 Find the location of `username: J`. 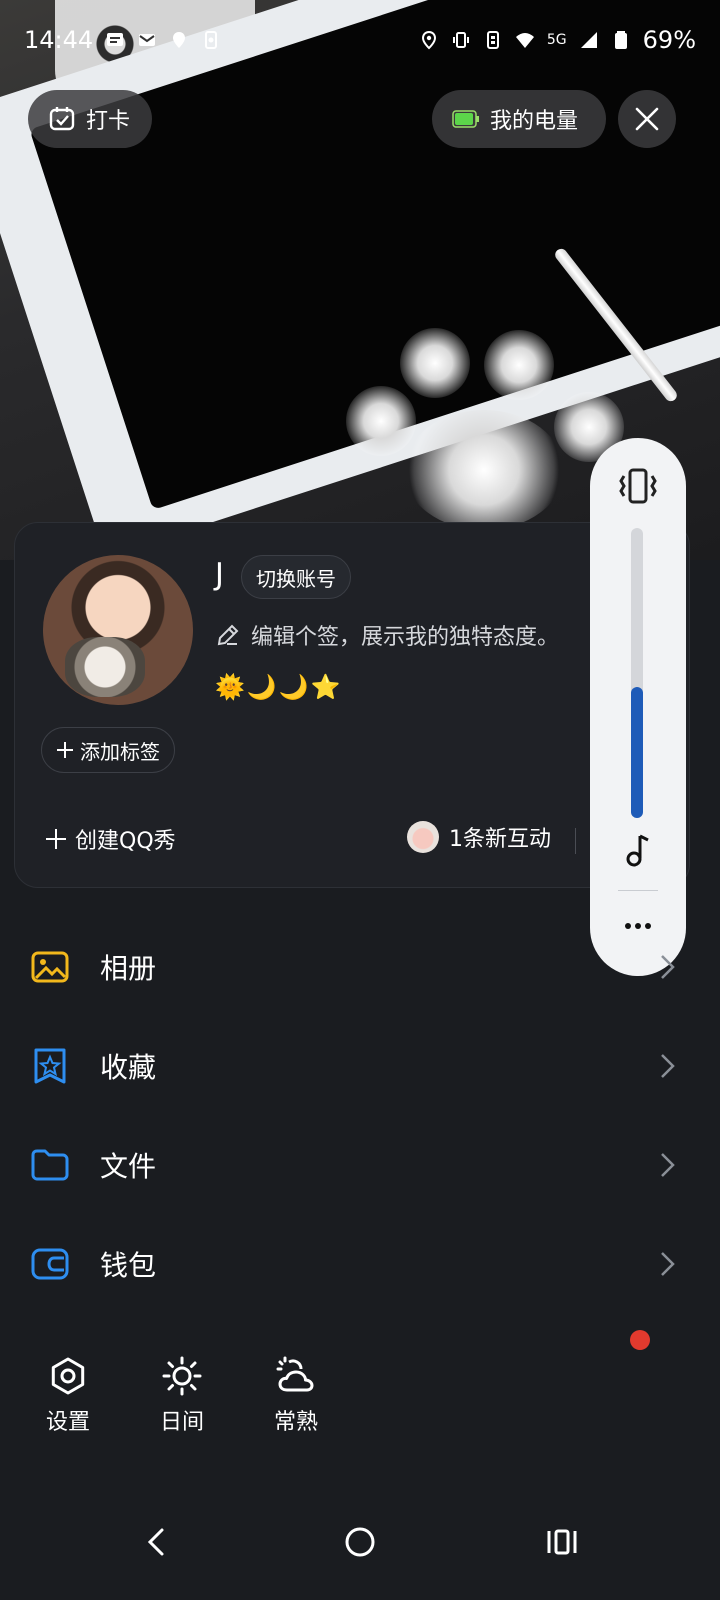

username: J is located at coordinates (219, 574).